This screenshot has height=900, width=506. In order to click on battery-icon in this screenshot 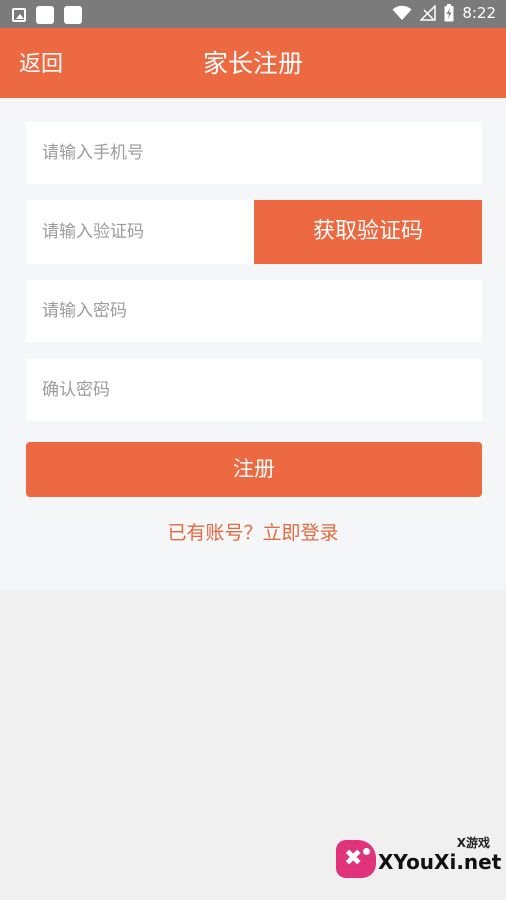, I will do `click(449, 13)`.